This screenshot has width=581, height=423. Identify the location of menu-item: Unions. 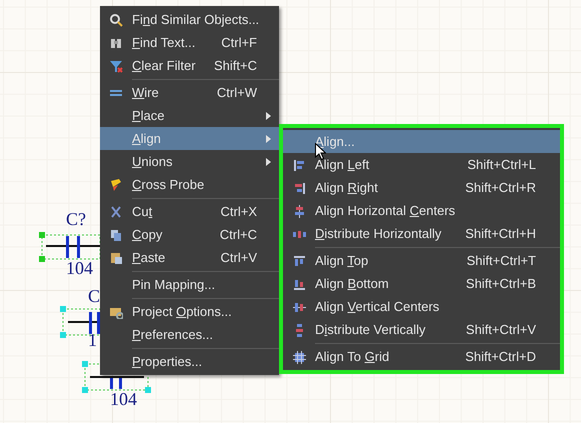
(189, 161).